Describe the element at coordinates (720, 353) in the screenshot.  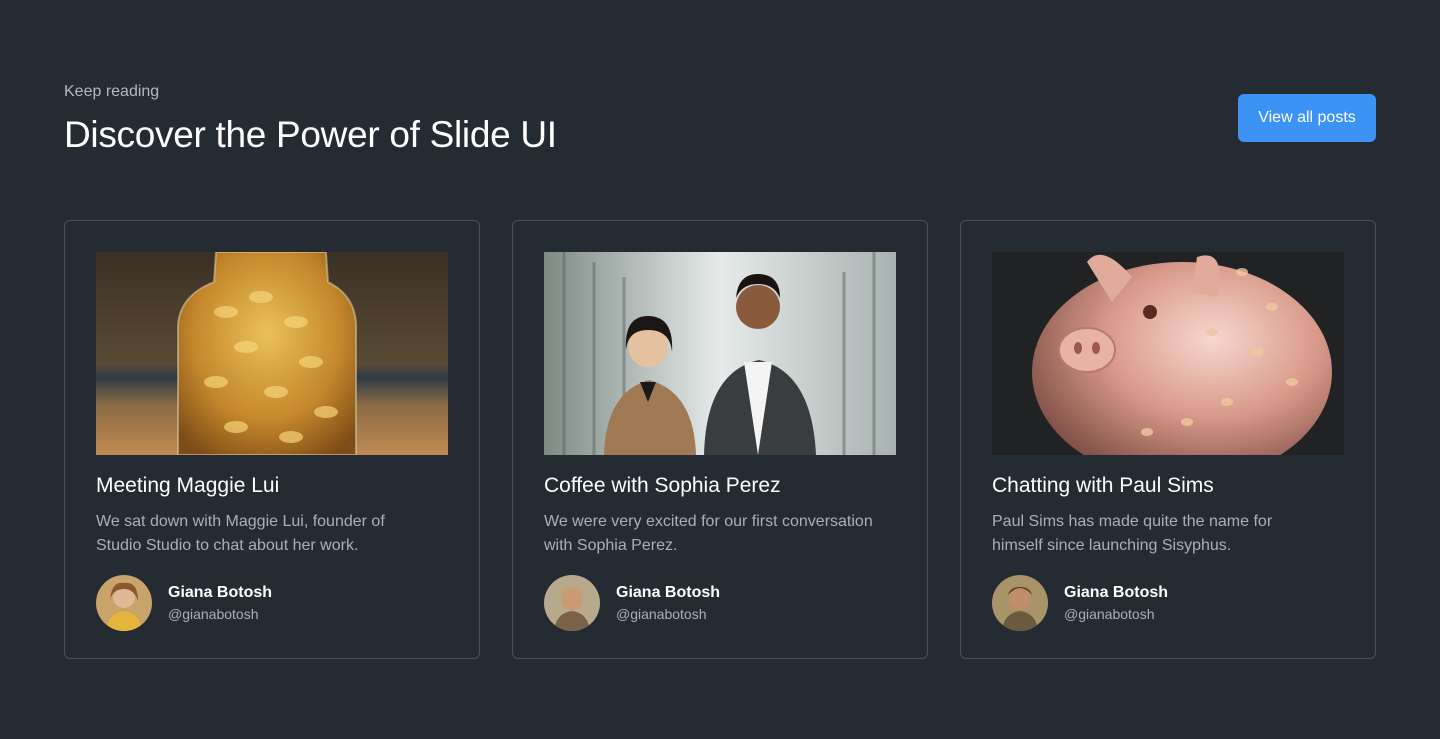
I see `business-people-image` at that location.